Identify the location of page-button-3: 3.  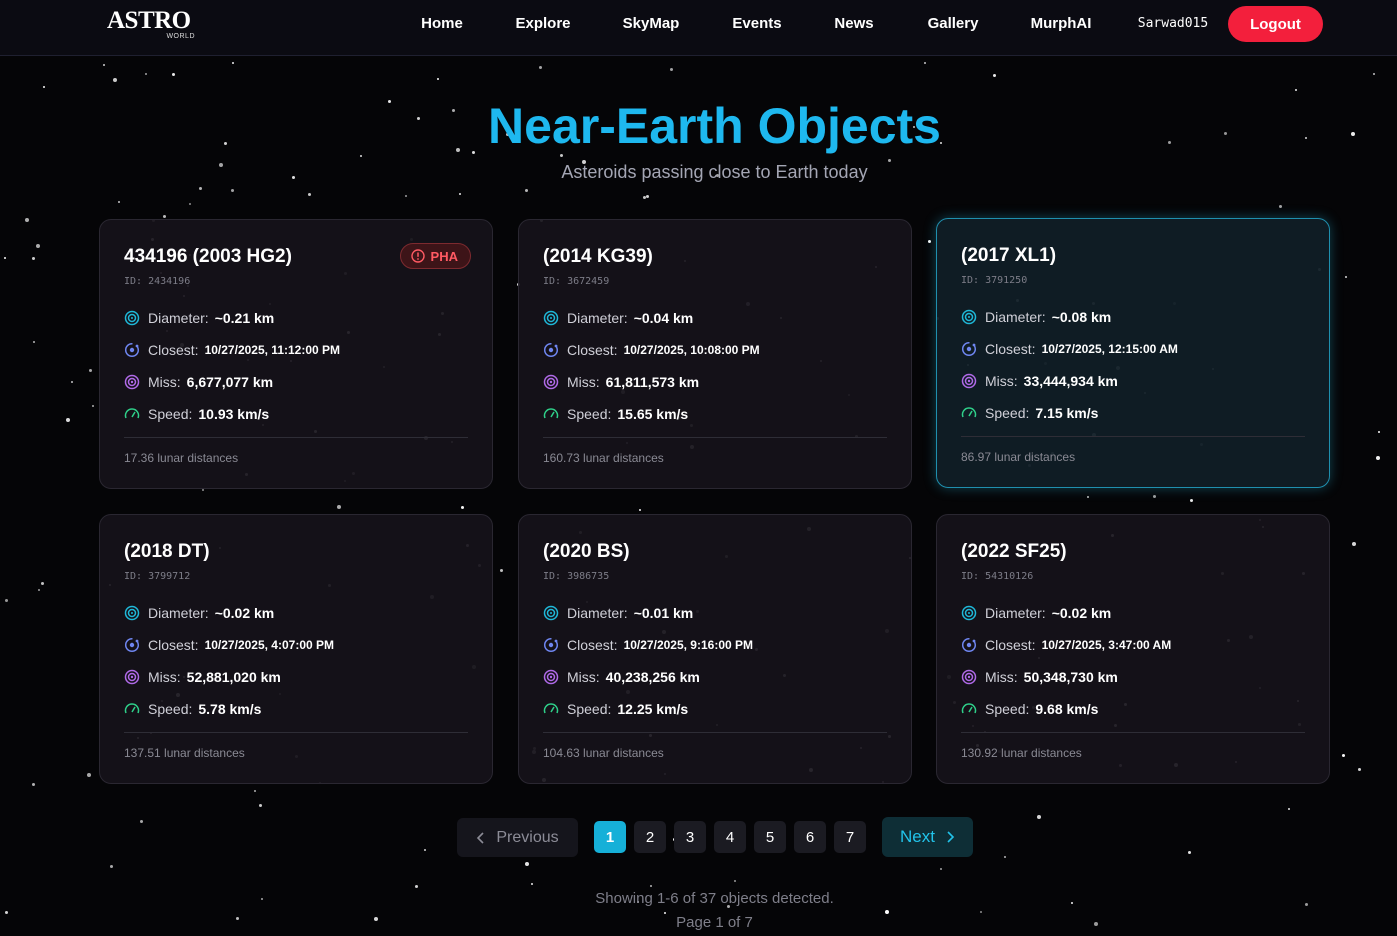
(690, 837).